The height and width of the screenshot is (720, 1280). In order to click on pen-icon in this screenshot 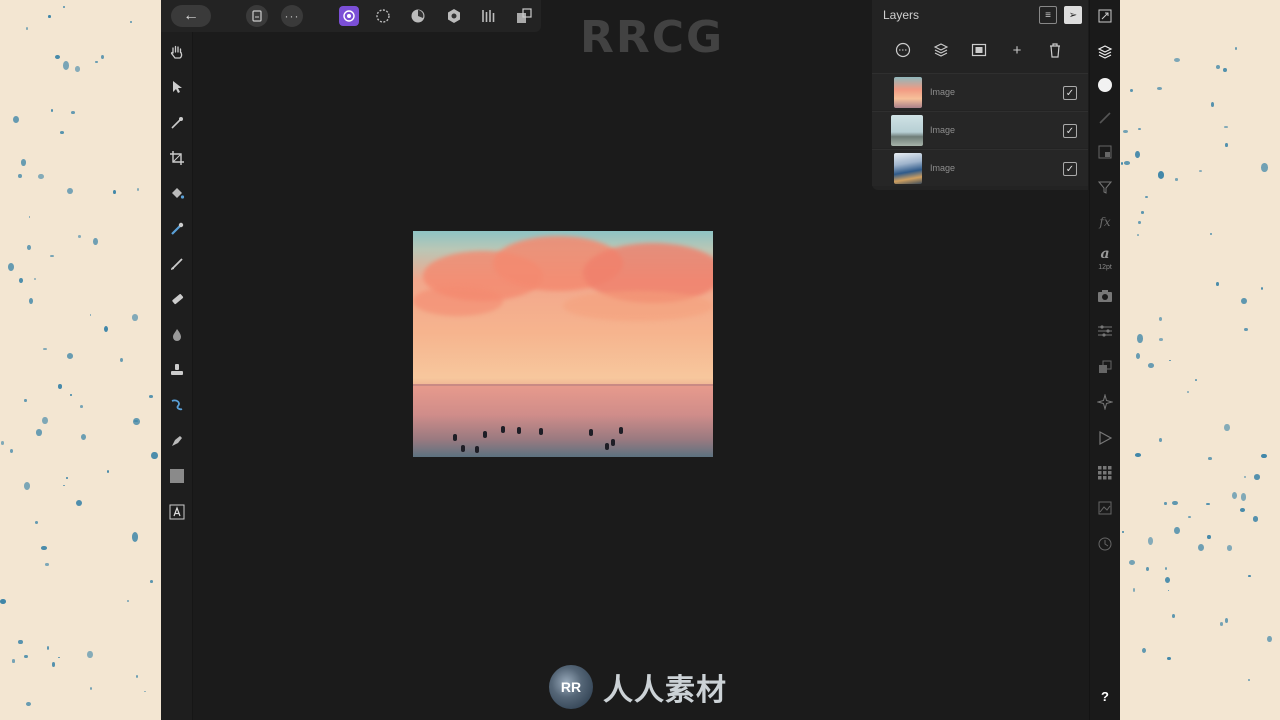, I will do `click(177, 441)`.